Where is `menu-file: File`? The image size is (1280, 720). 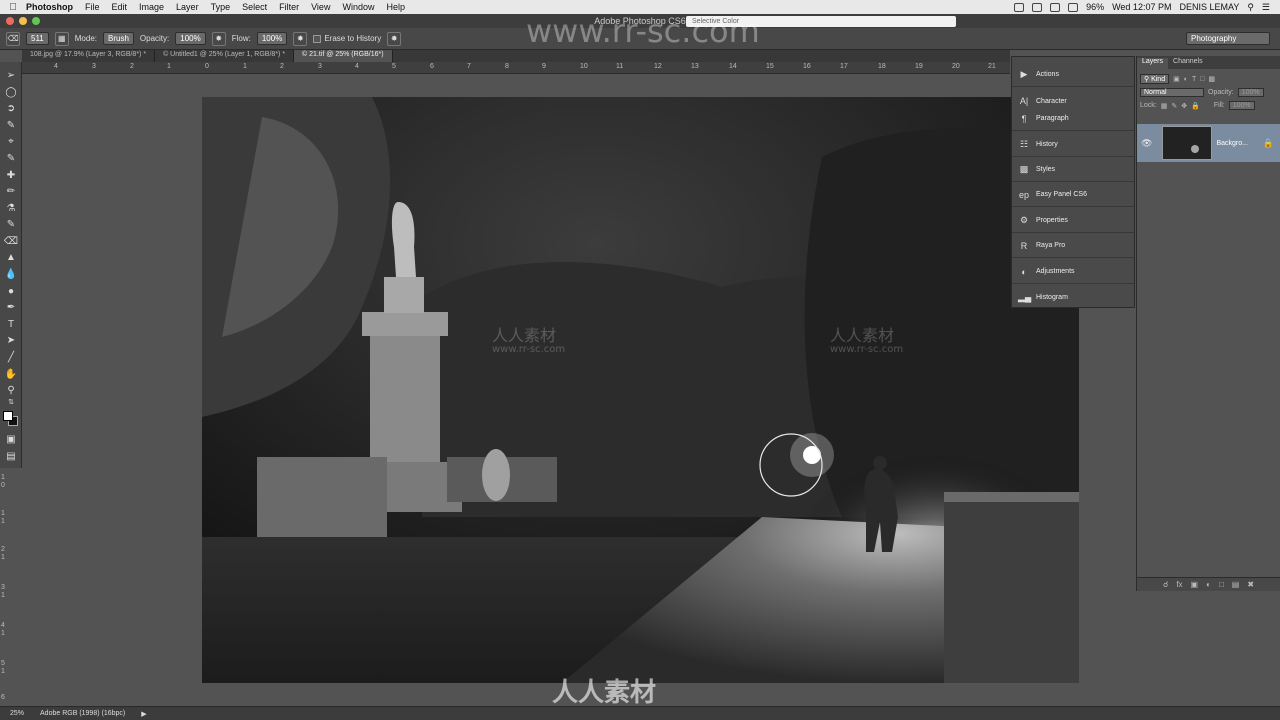
menu-file: File is located at coordinates (92, 7).